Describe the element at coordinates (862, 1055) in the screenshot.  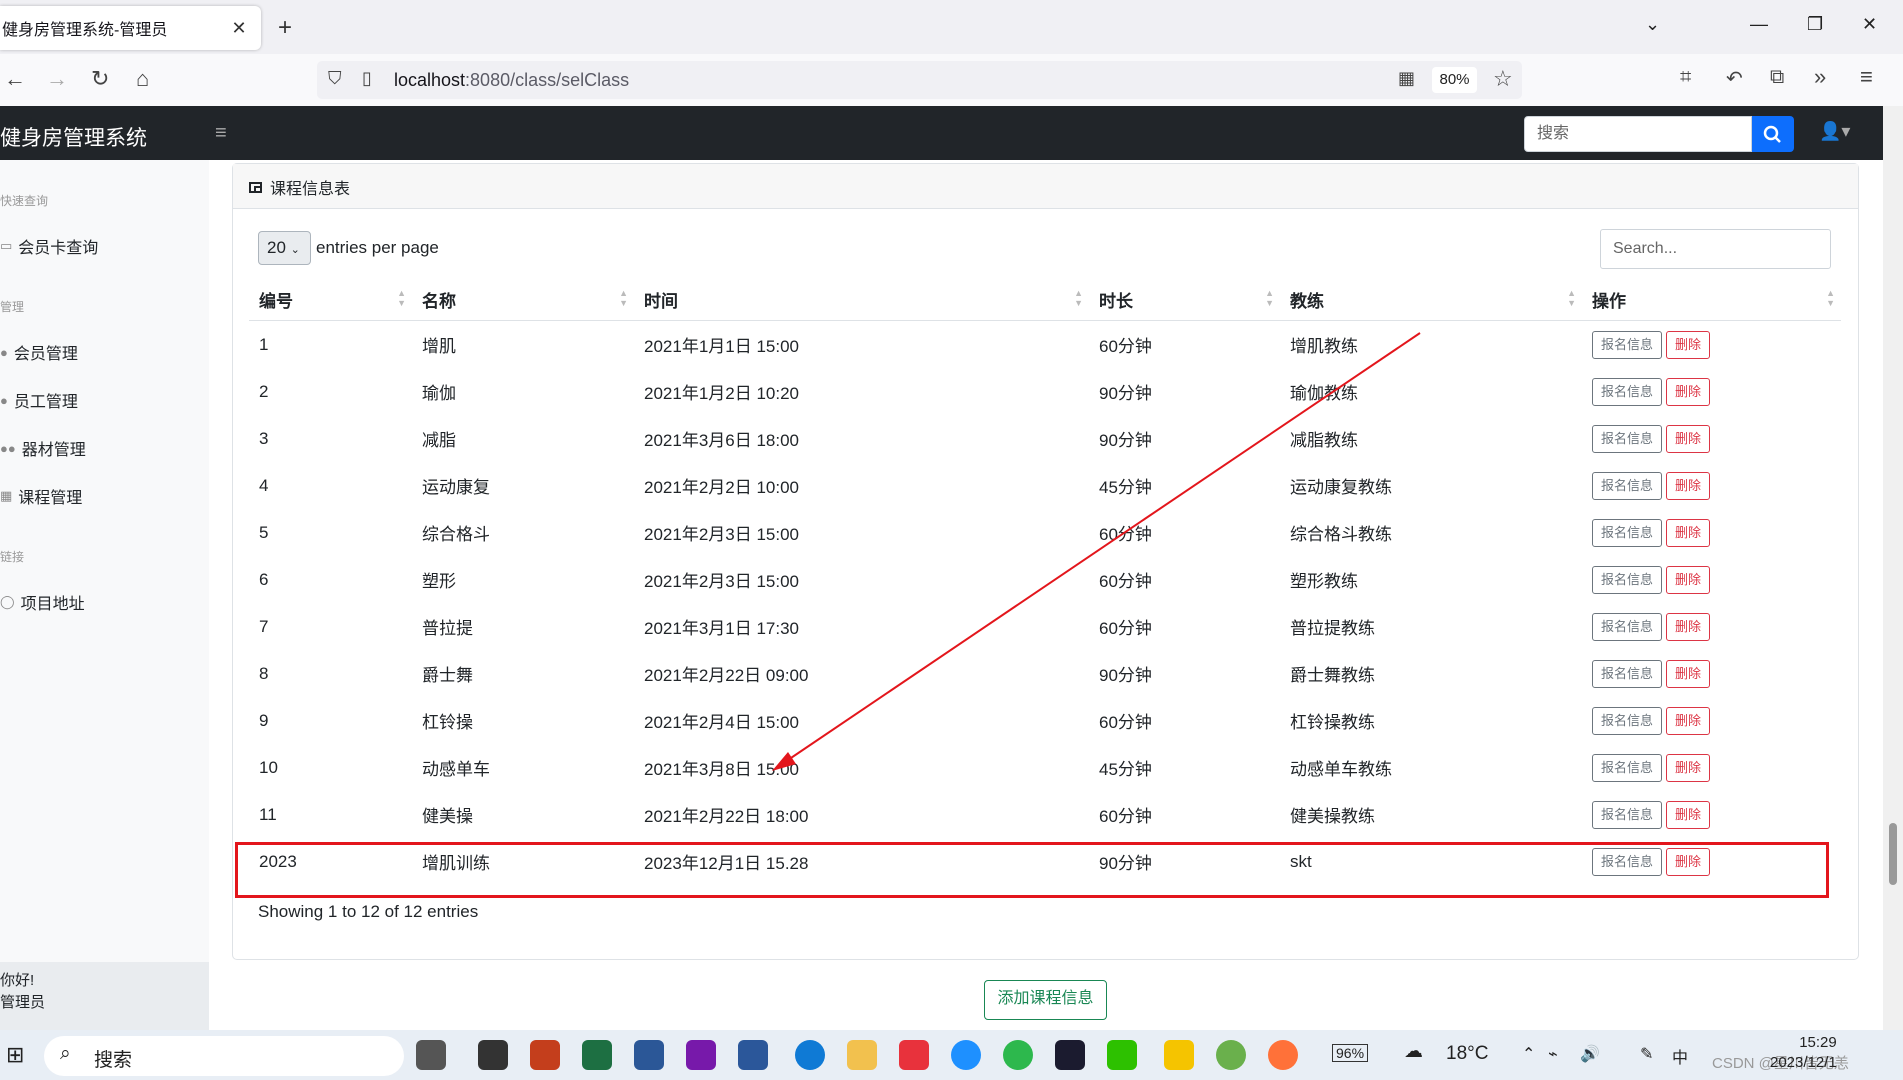
I see `file-explorer-icon` at that location.